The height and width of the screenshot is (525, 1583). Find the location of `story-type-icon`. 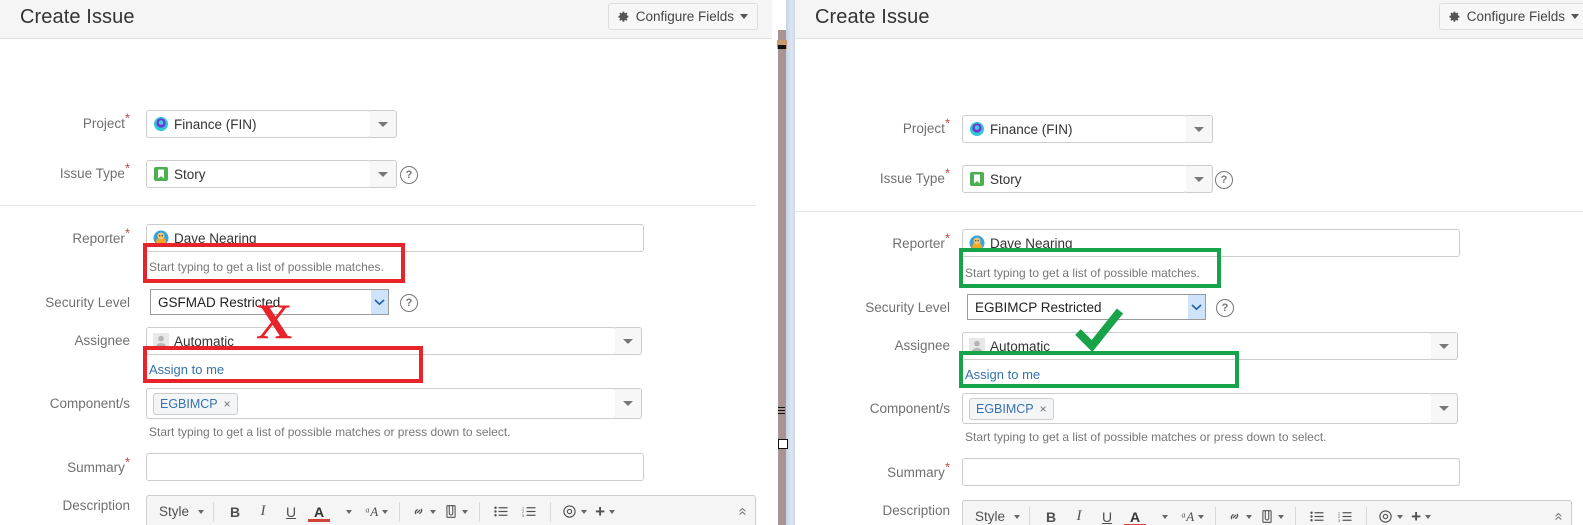

story-type-icon is located at coordinates (977, 179).